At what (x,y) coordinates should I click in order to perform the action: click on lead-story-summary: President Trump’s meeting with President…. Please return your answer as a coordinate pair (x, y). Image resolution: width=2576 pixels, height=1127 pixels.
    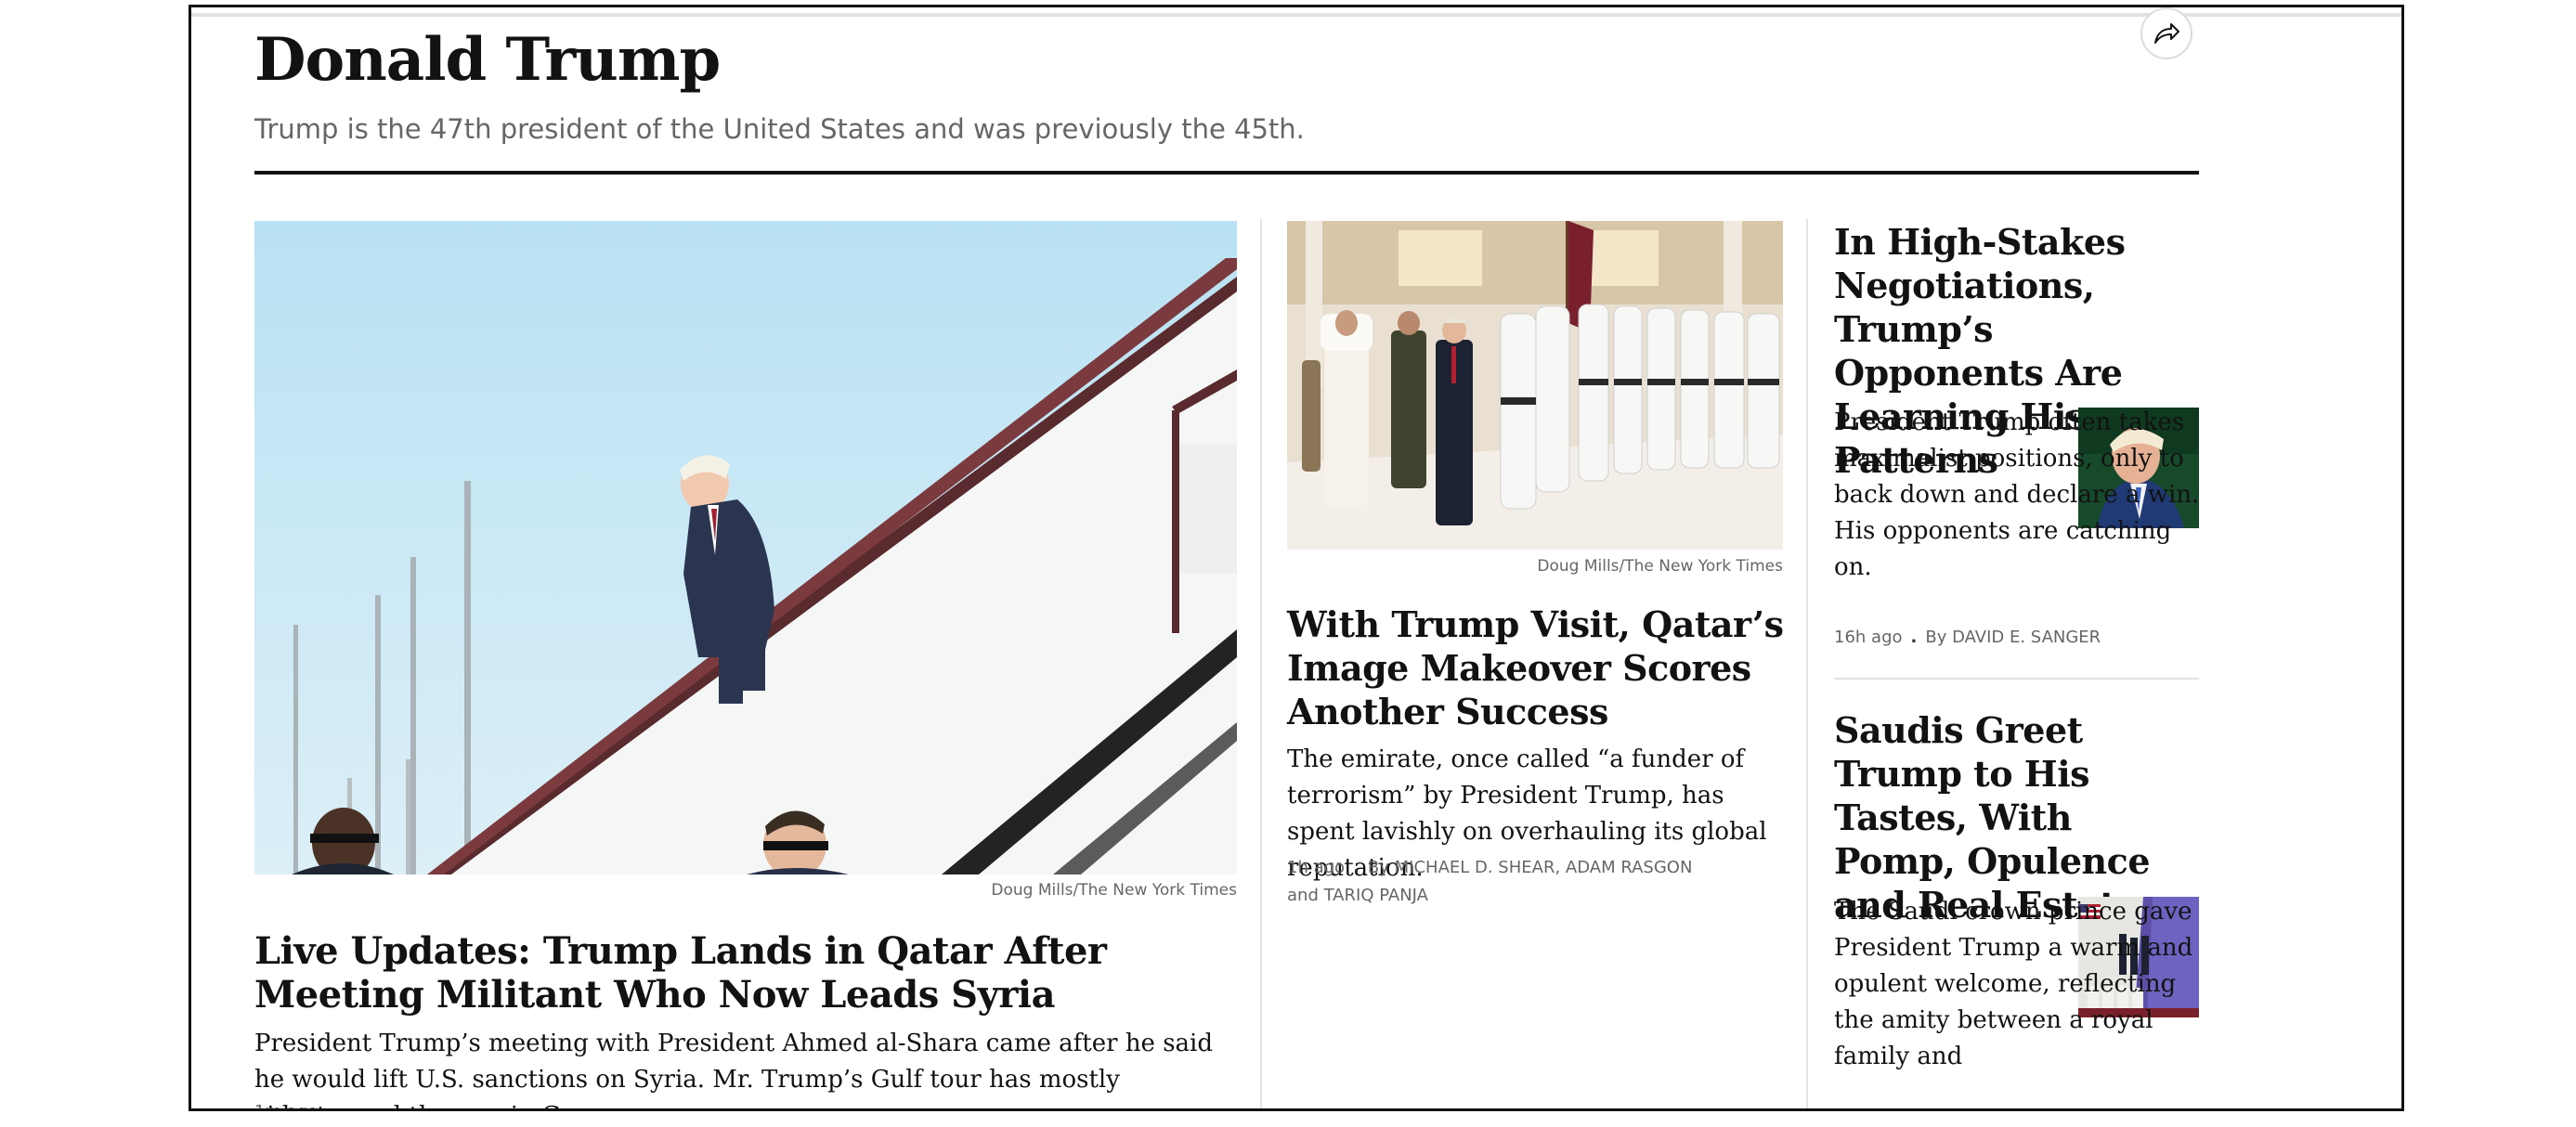
    Looking at the image, I should click on (734, 1069).